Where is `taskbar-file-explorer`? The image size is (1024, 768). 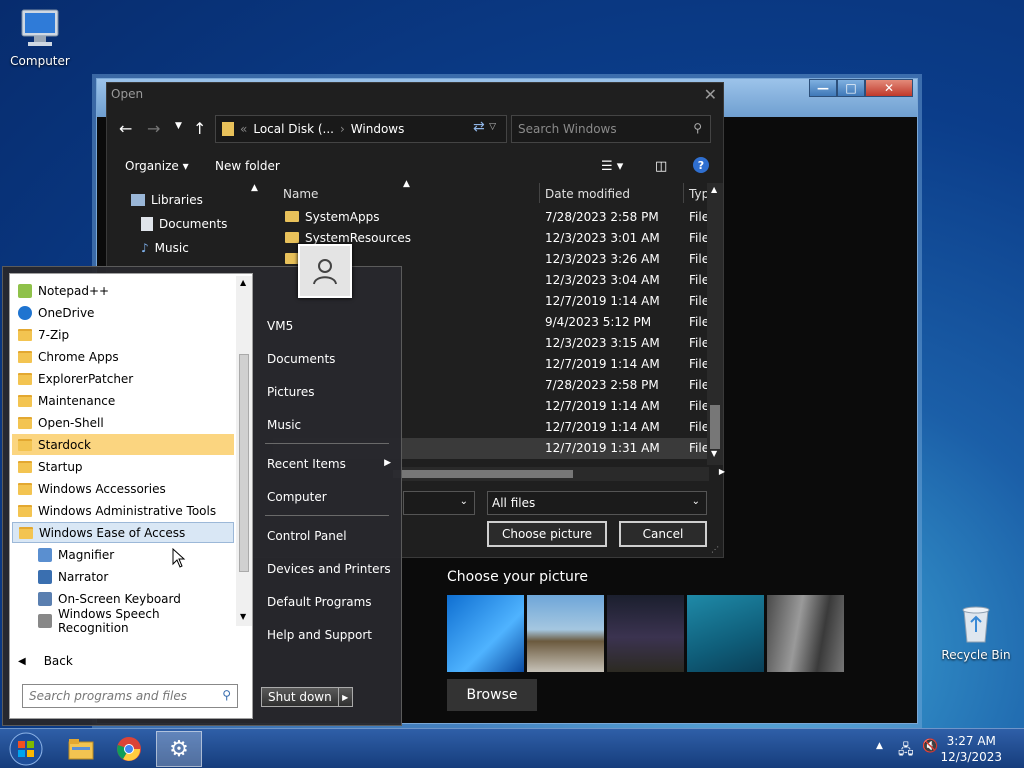
taskbar-file-explorer is located at coordinates (81, 749).